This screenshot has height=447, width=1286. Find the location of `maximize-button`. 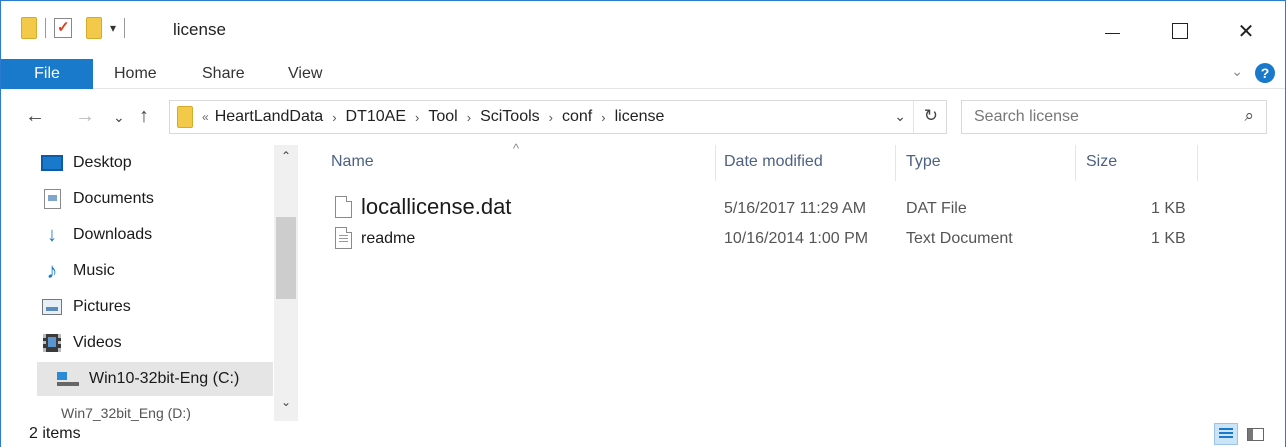

maximize-button is located at coordinates (1180, 31).